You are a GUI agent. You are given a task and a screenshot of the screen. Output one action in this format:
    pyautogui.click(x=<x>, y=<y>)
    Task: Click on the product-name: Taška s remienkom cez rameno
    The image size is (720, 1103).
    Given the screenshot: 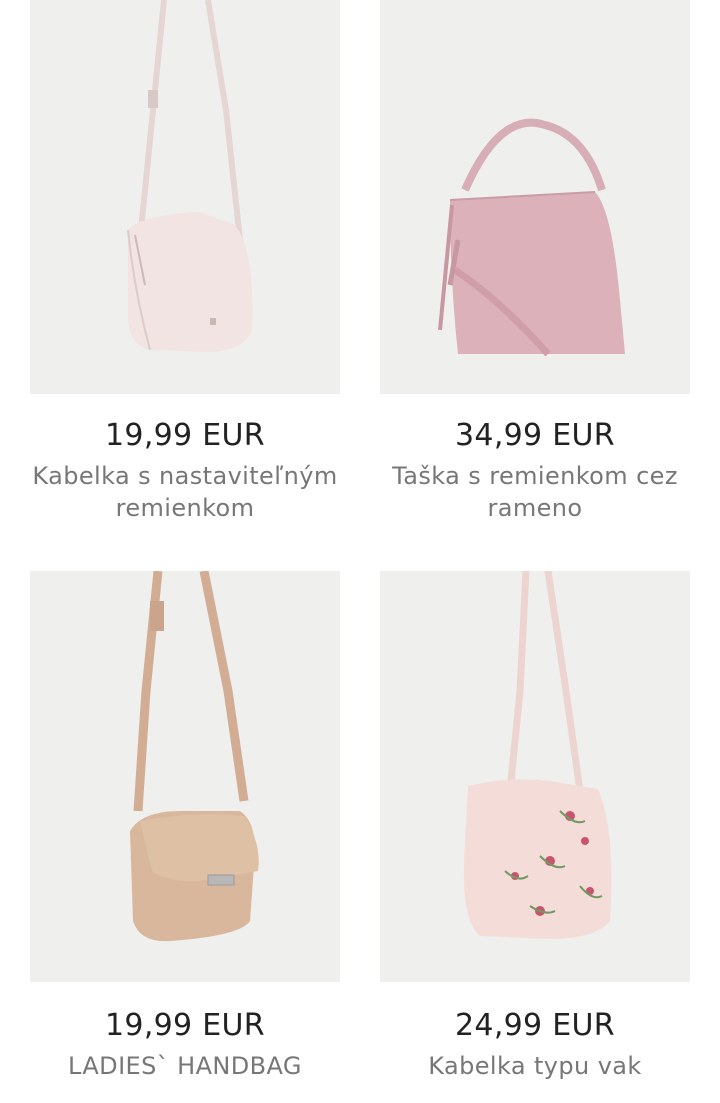 What is the action you would take?
    pyautogui.click(x=535, y=492)
    